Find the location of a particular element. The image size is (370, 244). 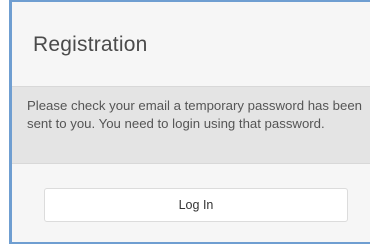

log-in-button: Log In is located at coordinates (196, 205).